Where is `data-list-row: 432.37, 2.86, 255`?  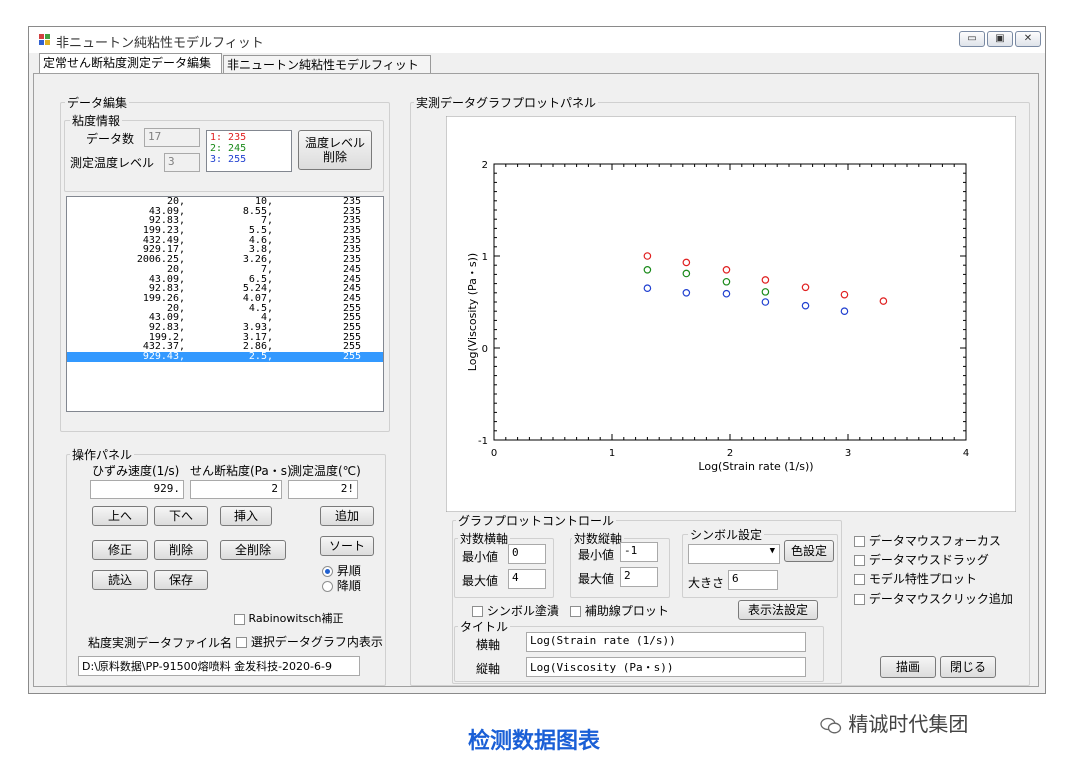
data-list-row: 432.37, 2.86, 255 is located at coordinates (225, 347).